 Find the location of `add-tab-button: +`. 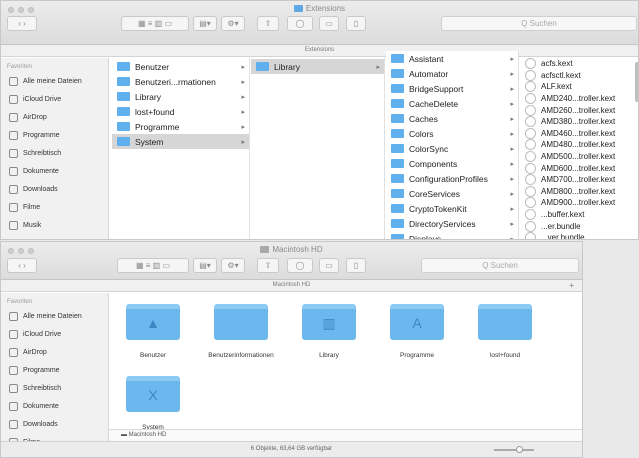

add-tab-button: + is located at coordinates (571, 285).